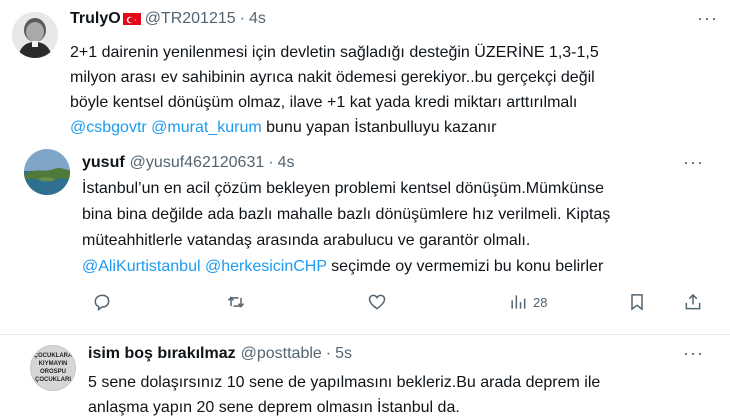 The image size is (730, 420). Describe the element at coordinates (365, 302) in the screenshot. I see `tweet-actions: 28` at that location.